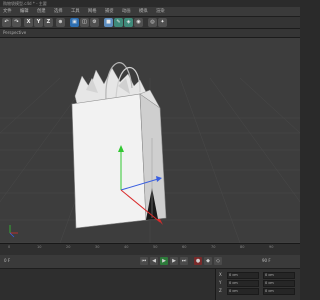 The height and width of the screenshot is (300, 320). I want to click on material-manager-panel, so click(108, 284).